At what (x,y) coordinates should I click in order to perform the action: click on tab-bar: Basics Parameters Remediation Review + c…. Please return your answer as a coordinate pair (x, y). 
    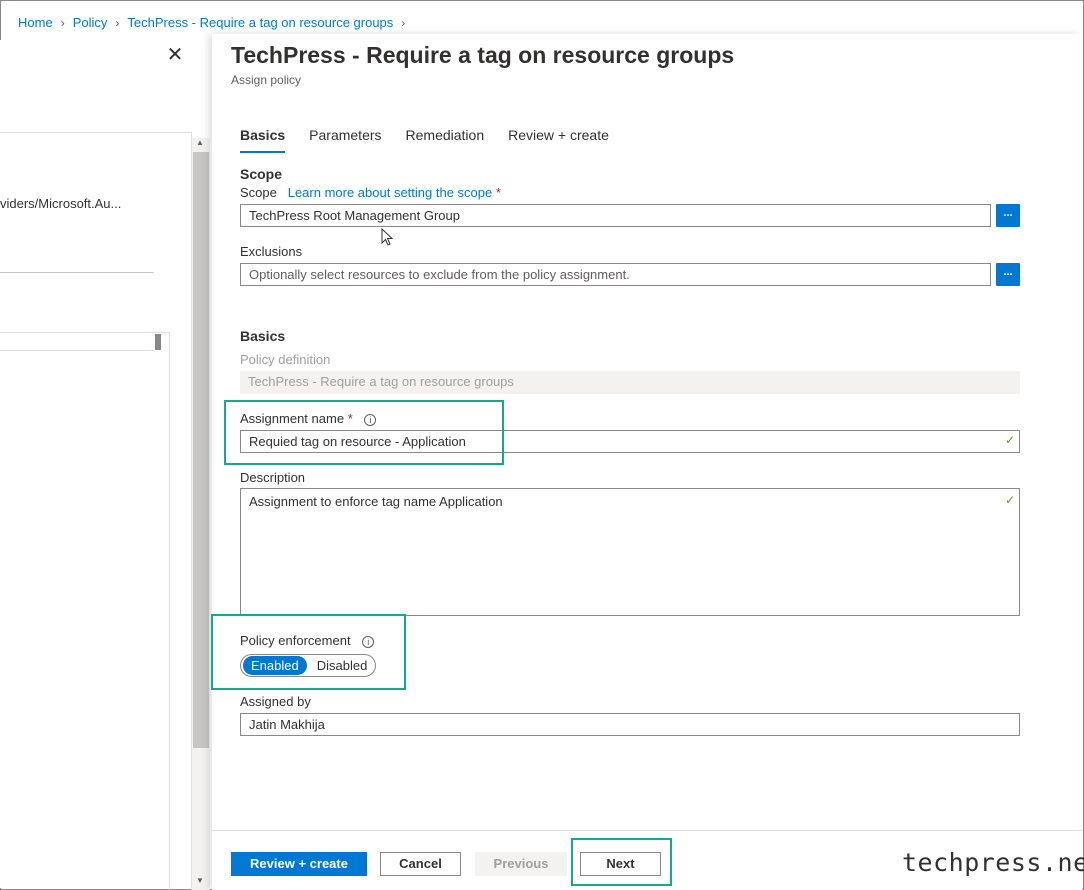
    Looking at the image, I should click on (436, 140).